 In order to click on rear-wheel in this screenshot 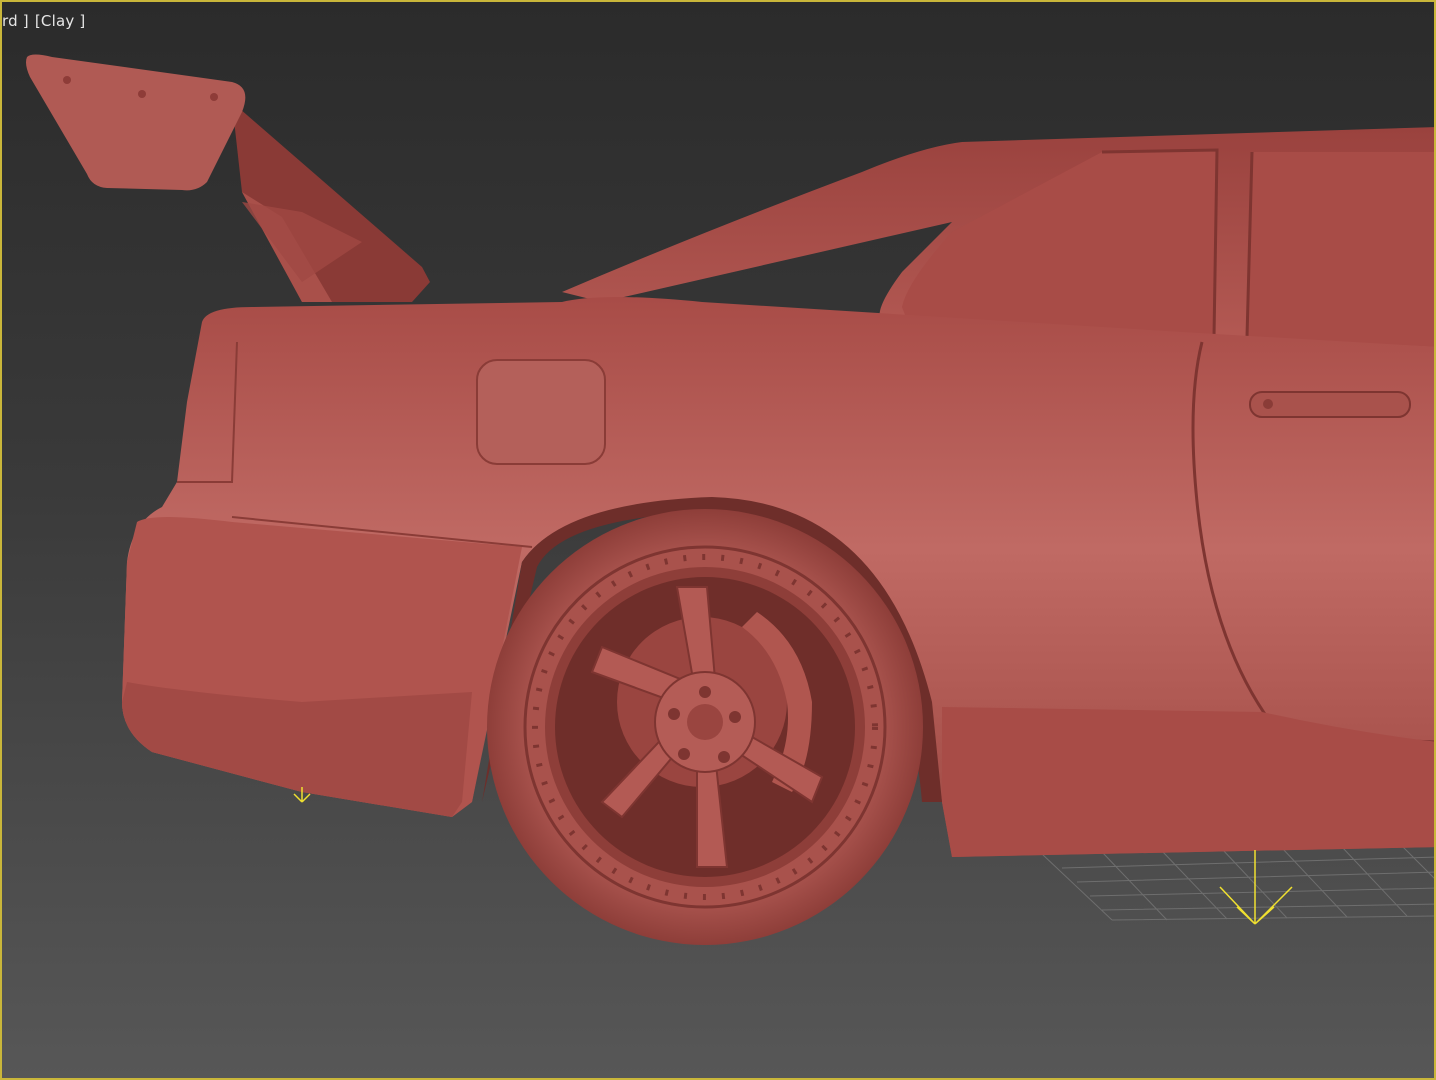, I will do `click(705, 727)`.